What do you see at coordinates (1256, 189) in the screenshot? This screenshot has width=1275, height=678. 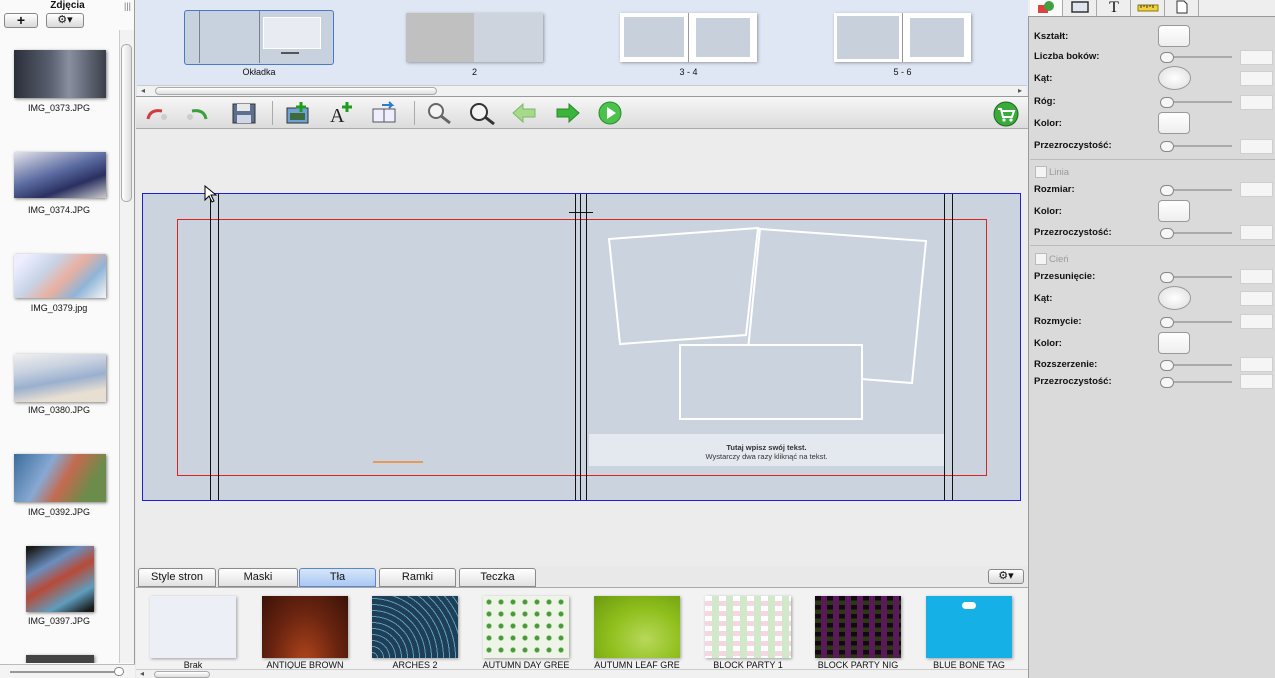 I see `line-size-value-field` at bounding box center [1256, 189].